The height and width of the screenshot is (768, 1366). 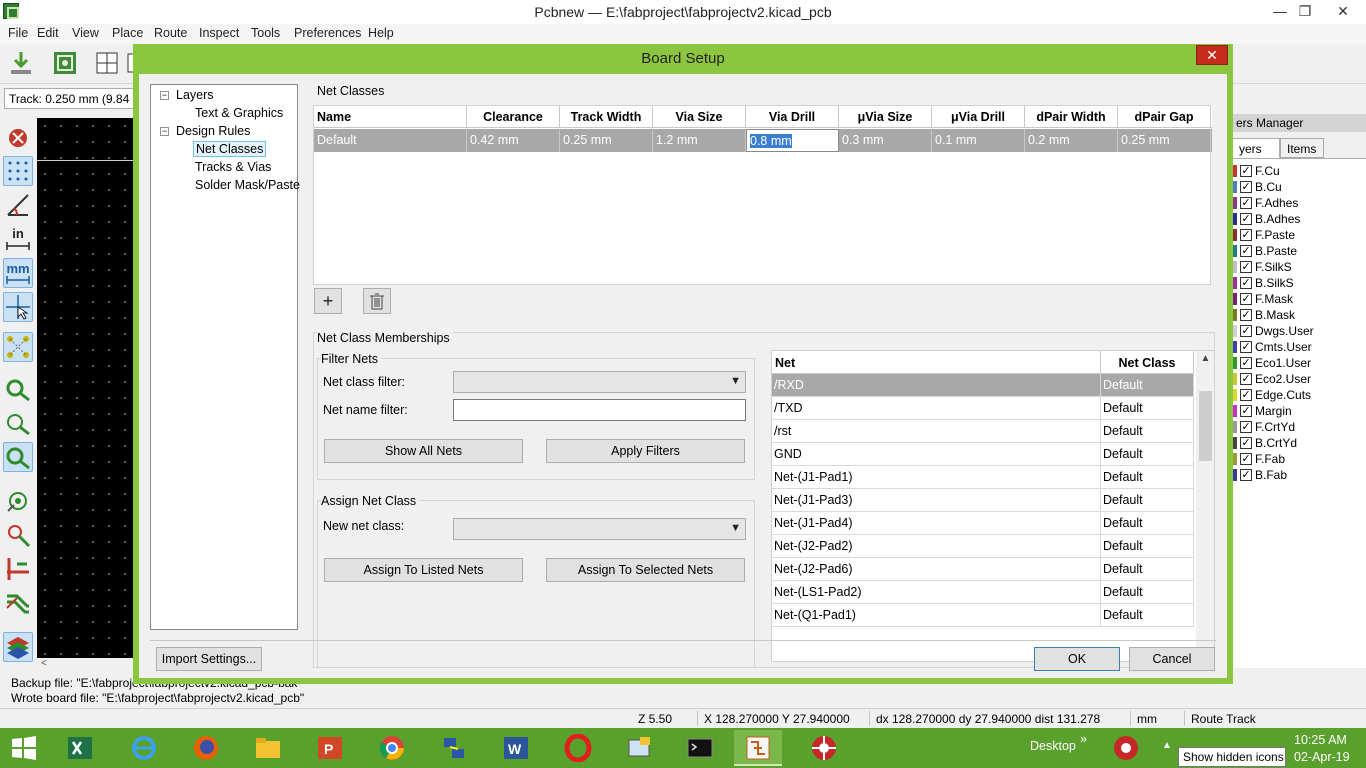 I want to click on layer-row: ✓ B.CrtYd, so click(x=1299, y=443).